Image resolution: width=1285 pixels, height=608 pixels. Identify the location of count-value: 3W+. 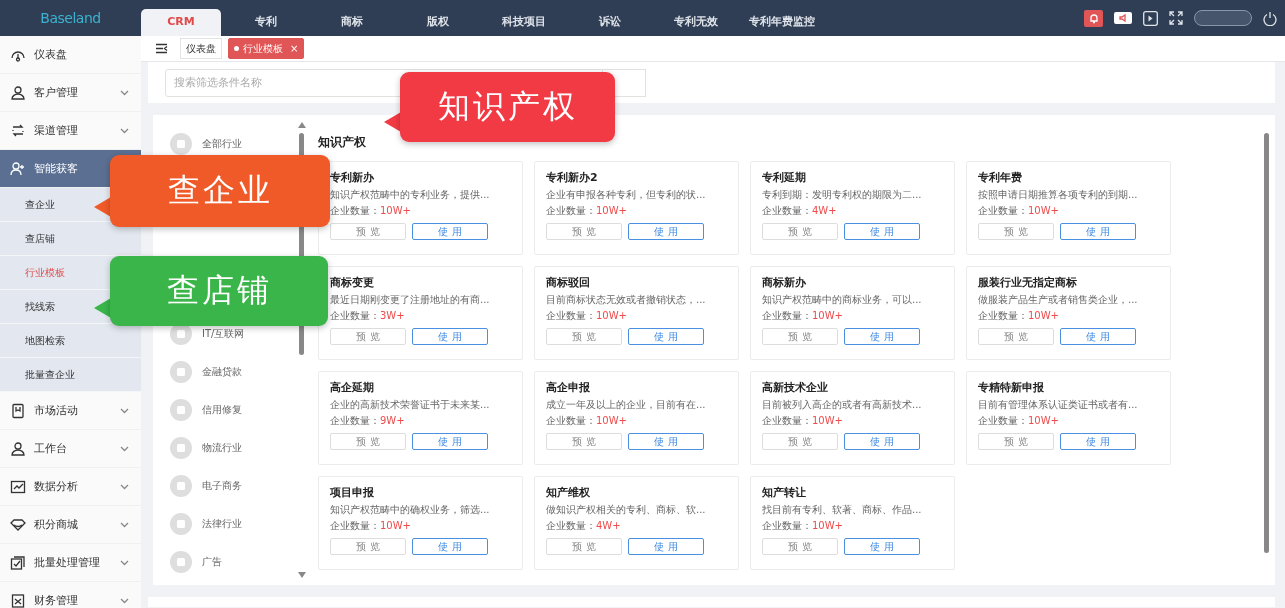
(392, 315).